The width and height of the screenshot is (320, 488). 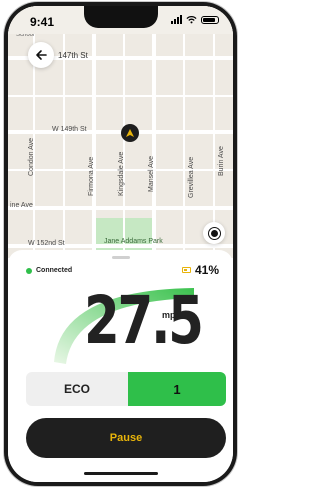 What do you see at coordinates (121, 473) in the screenshot?
I see `home-indicator` at bounding box center [121, 473].